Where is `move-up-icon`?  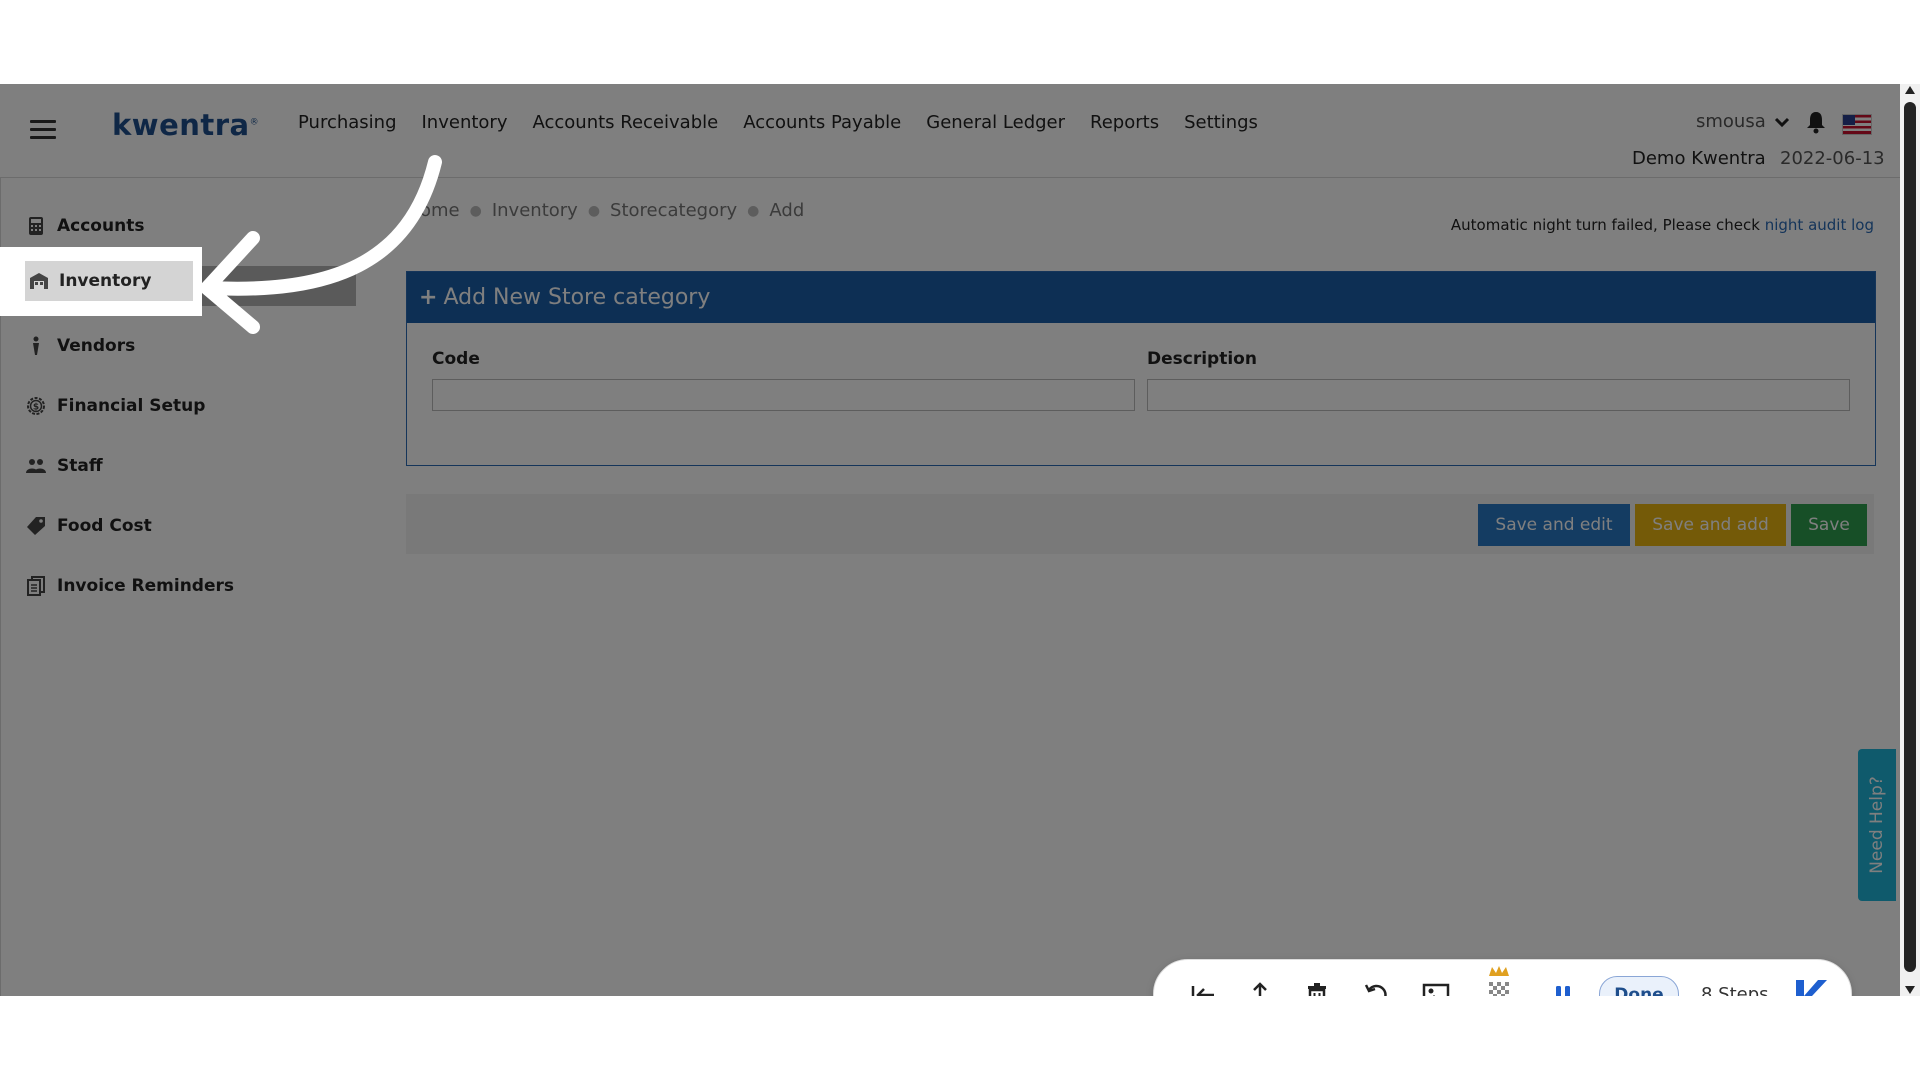
move-up-icon is located at coordinates (1260, 987).